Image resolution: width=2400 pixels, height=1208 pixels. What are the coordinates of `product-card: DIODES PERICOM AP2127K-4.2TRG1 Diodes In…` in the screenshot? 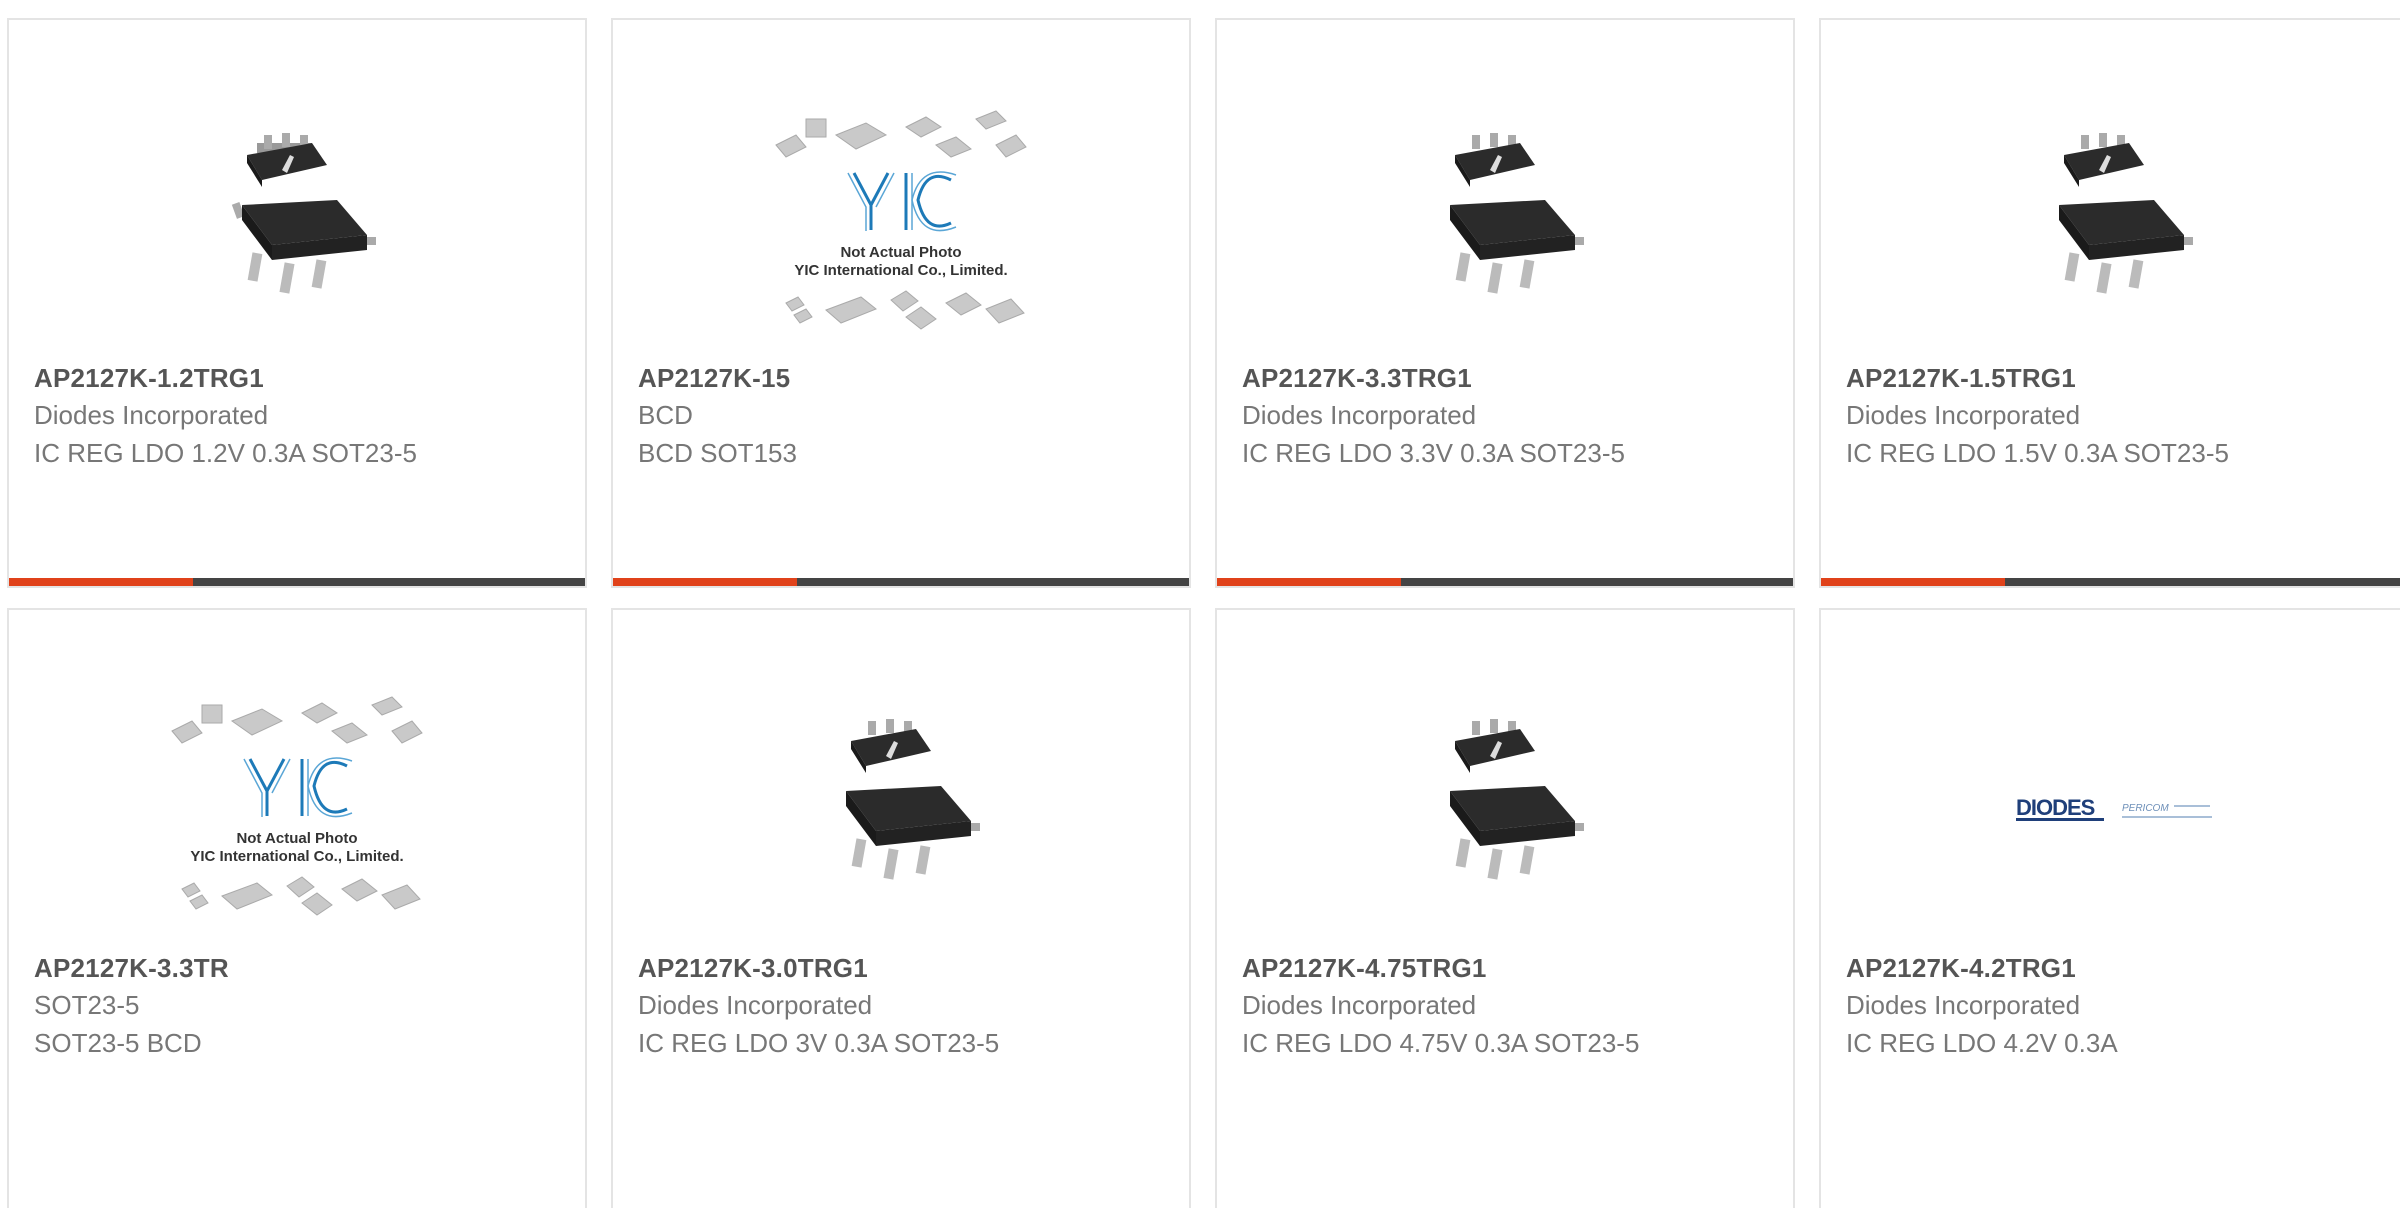 It's located at (2109, 908).